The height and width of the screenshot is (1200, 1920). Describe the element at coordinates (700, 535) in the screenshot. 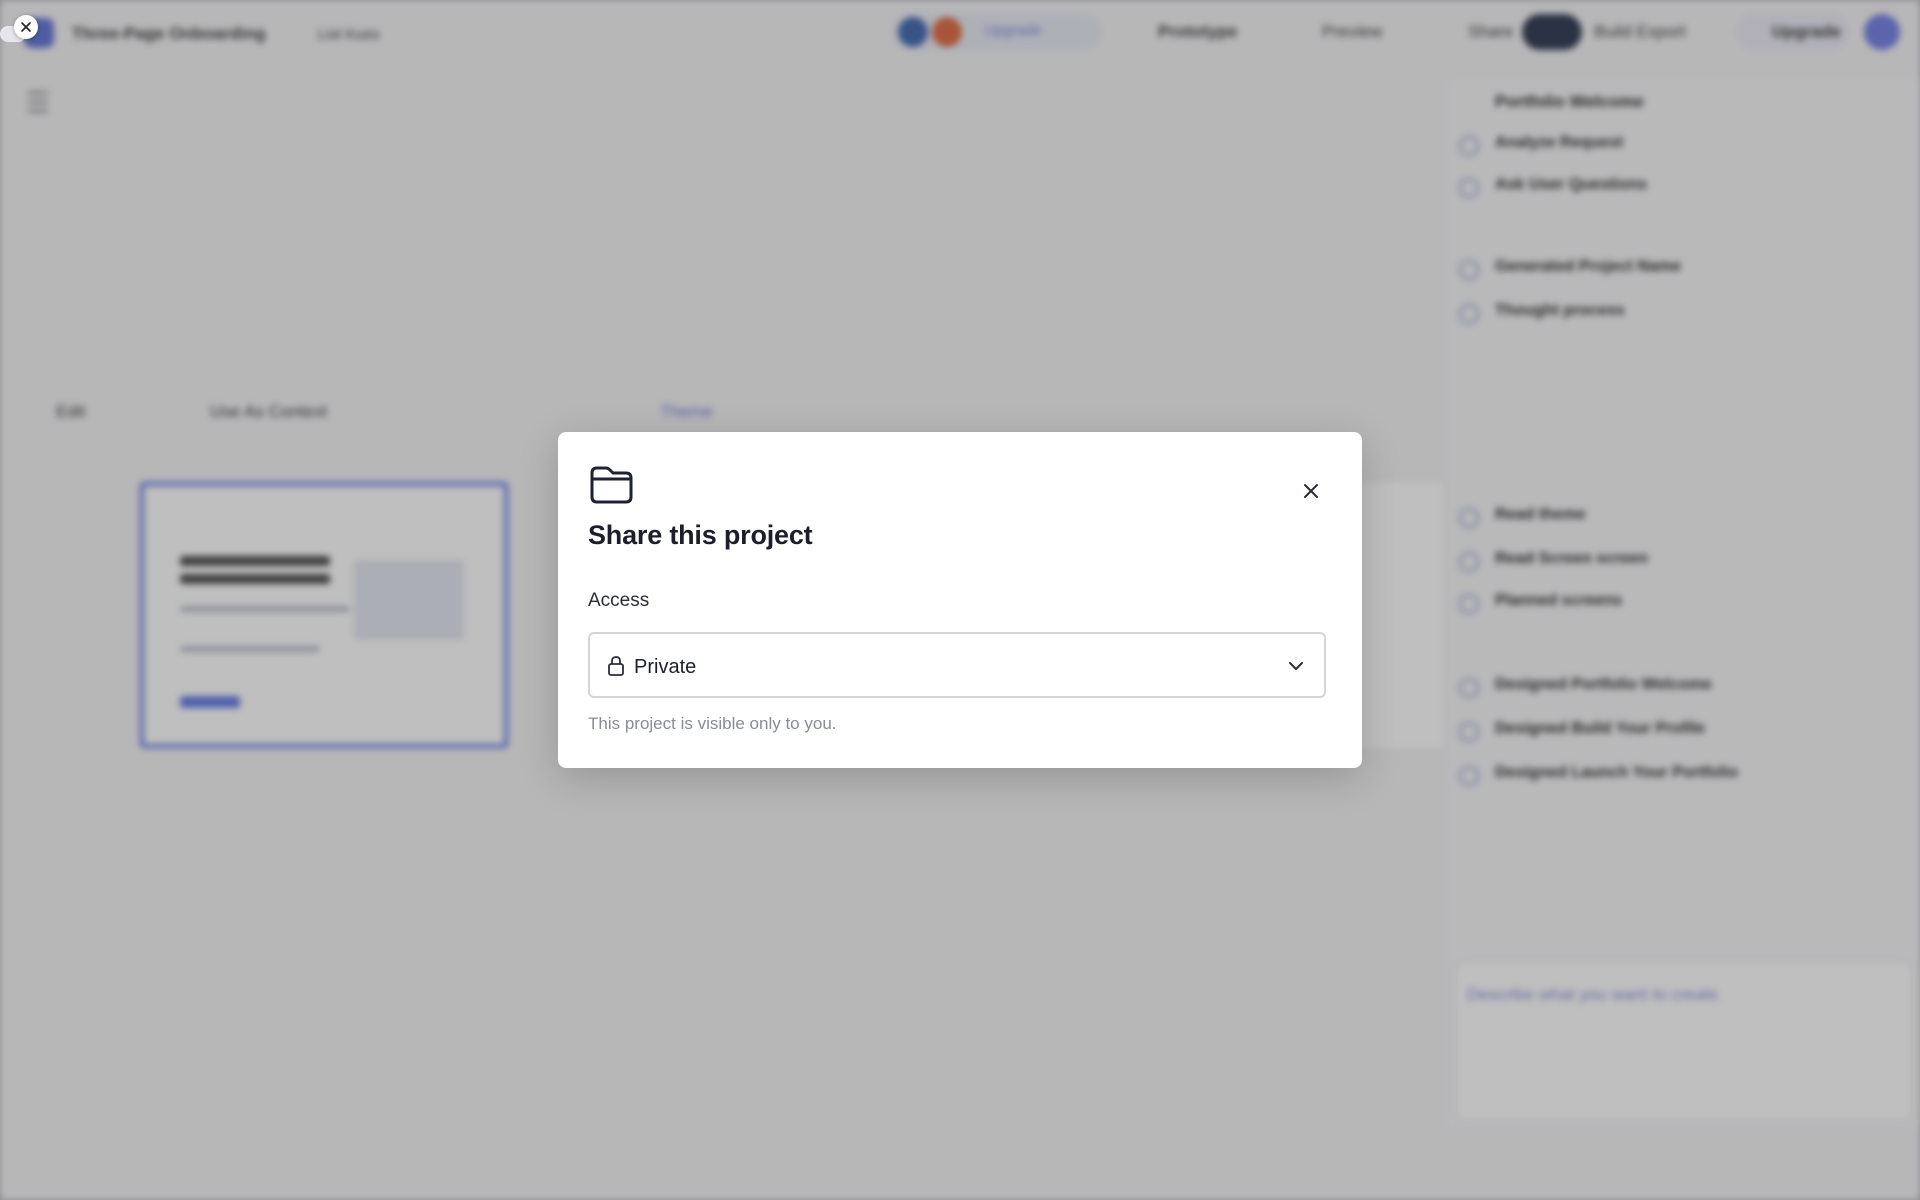

I see `dialog-title: Share this project` at that location.